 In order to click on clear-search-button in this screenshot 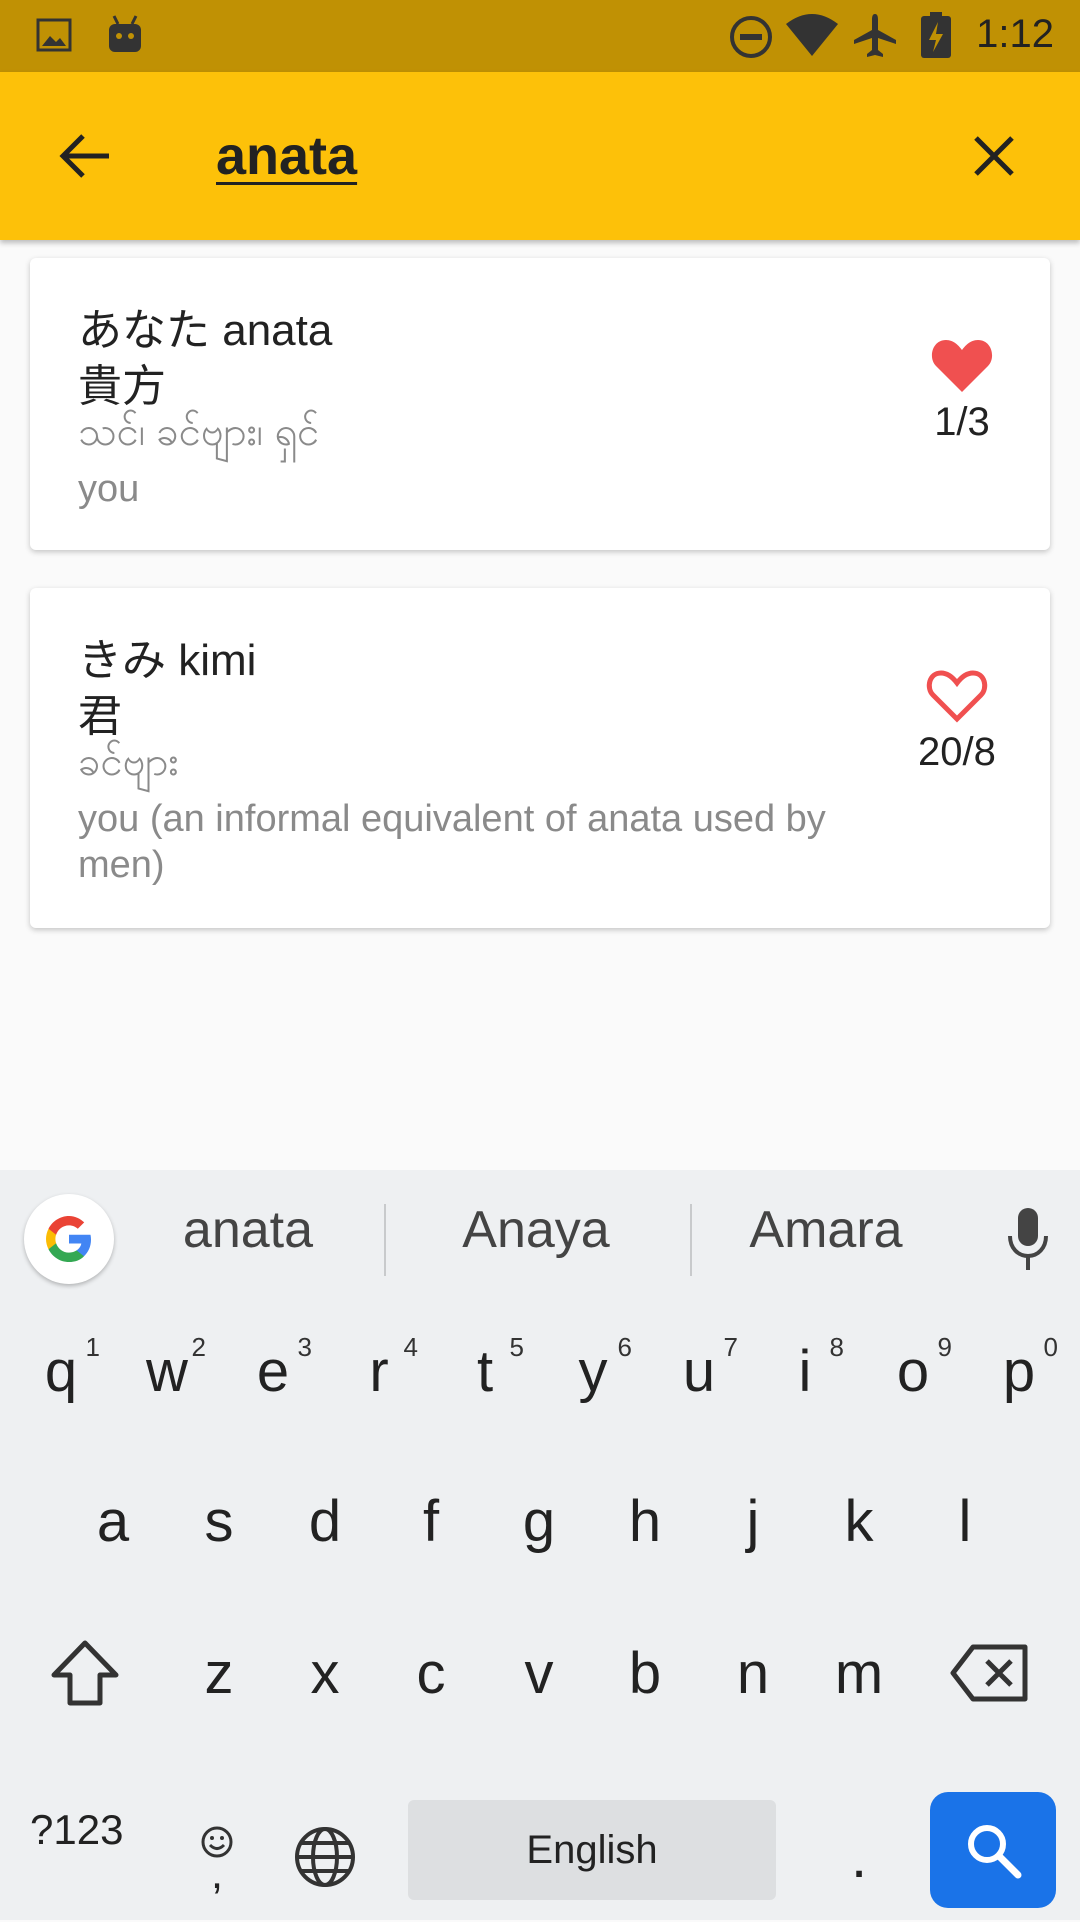, I will do `click(994, 156)`.